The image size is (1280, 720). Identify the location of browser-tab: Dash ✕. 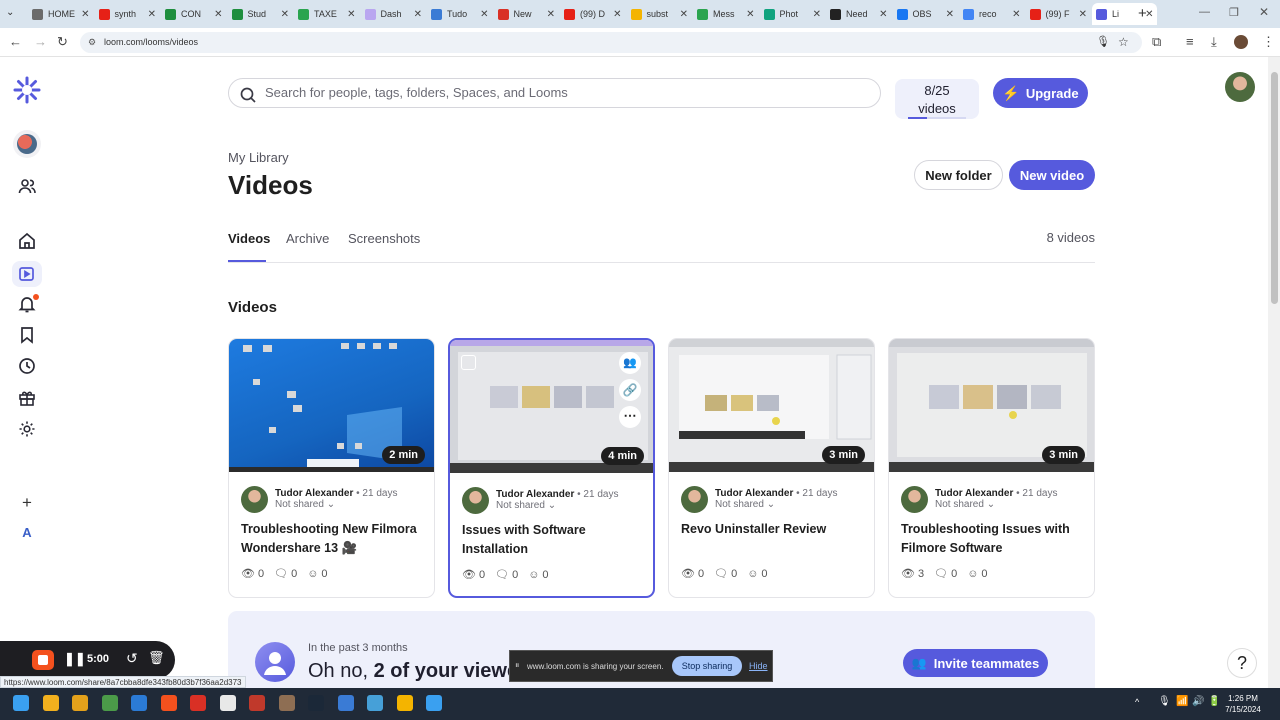
(393, 14).